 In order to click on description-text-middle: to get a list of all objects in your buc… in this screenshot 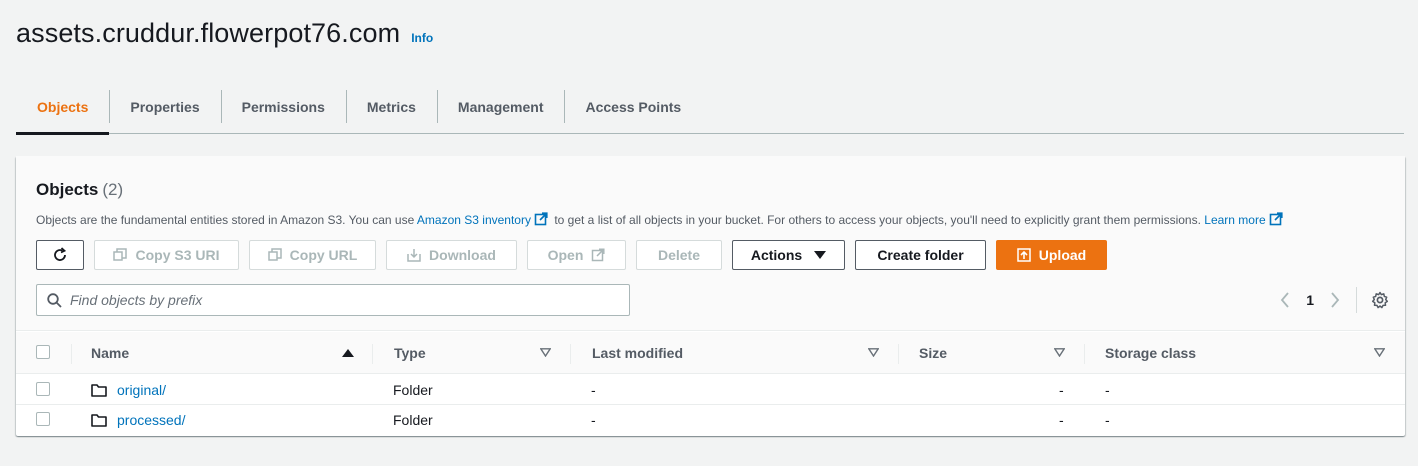, I will do `click(877, 220)`.